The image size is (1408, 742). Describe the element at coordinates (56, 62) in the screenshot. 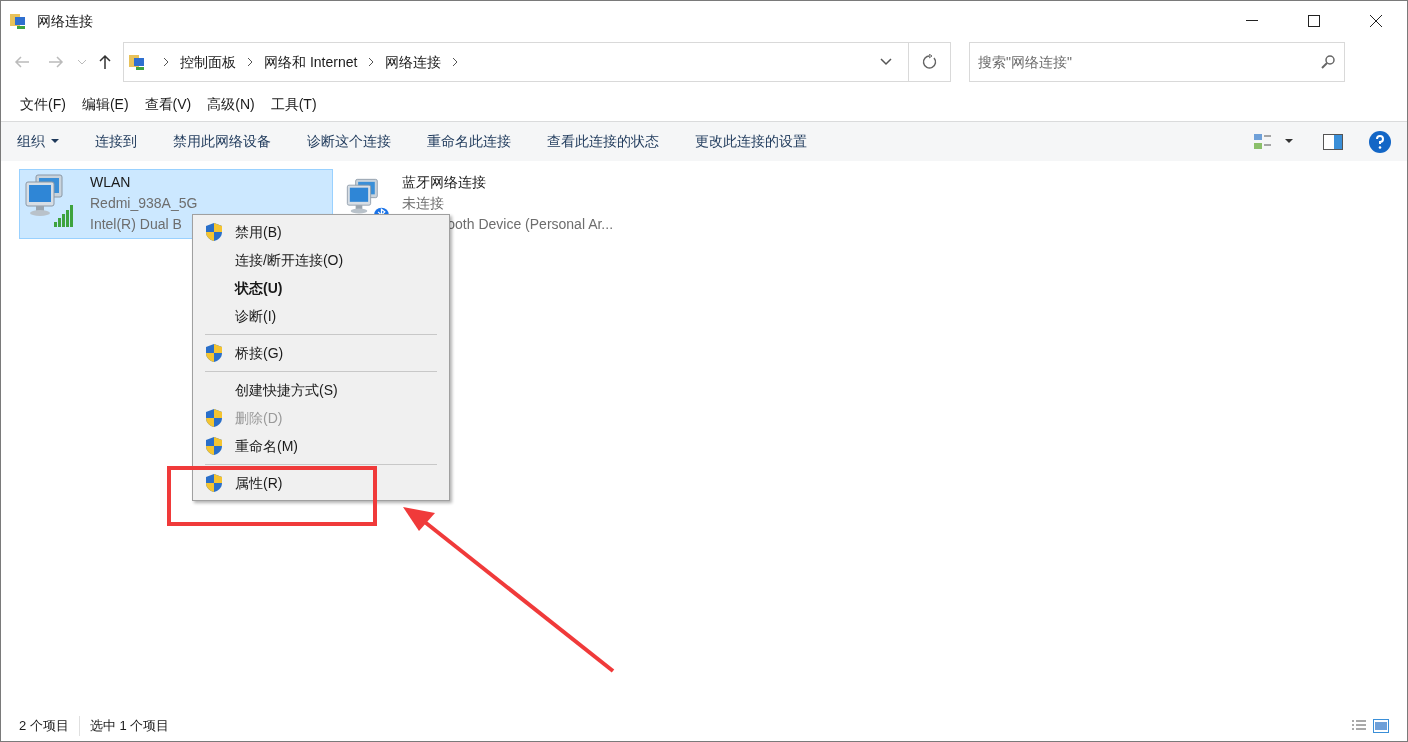

I see `forward-arrow-icon` at that location.